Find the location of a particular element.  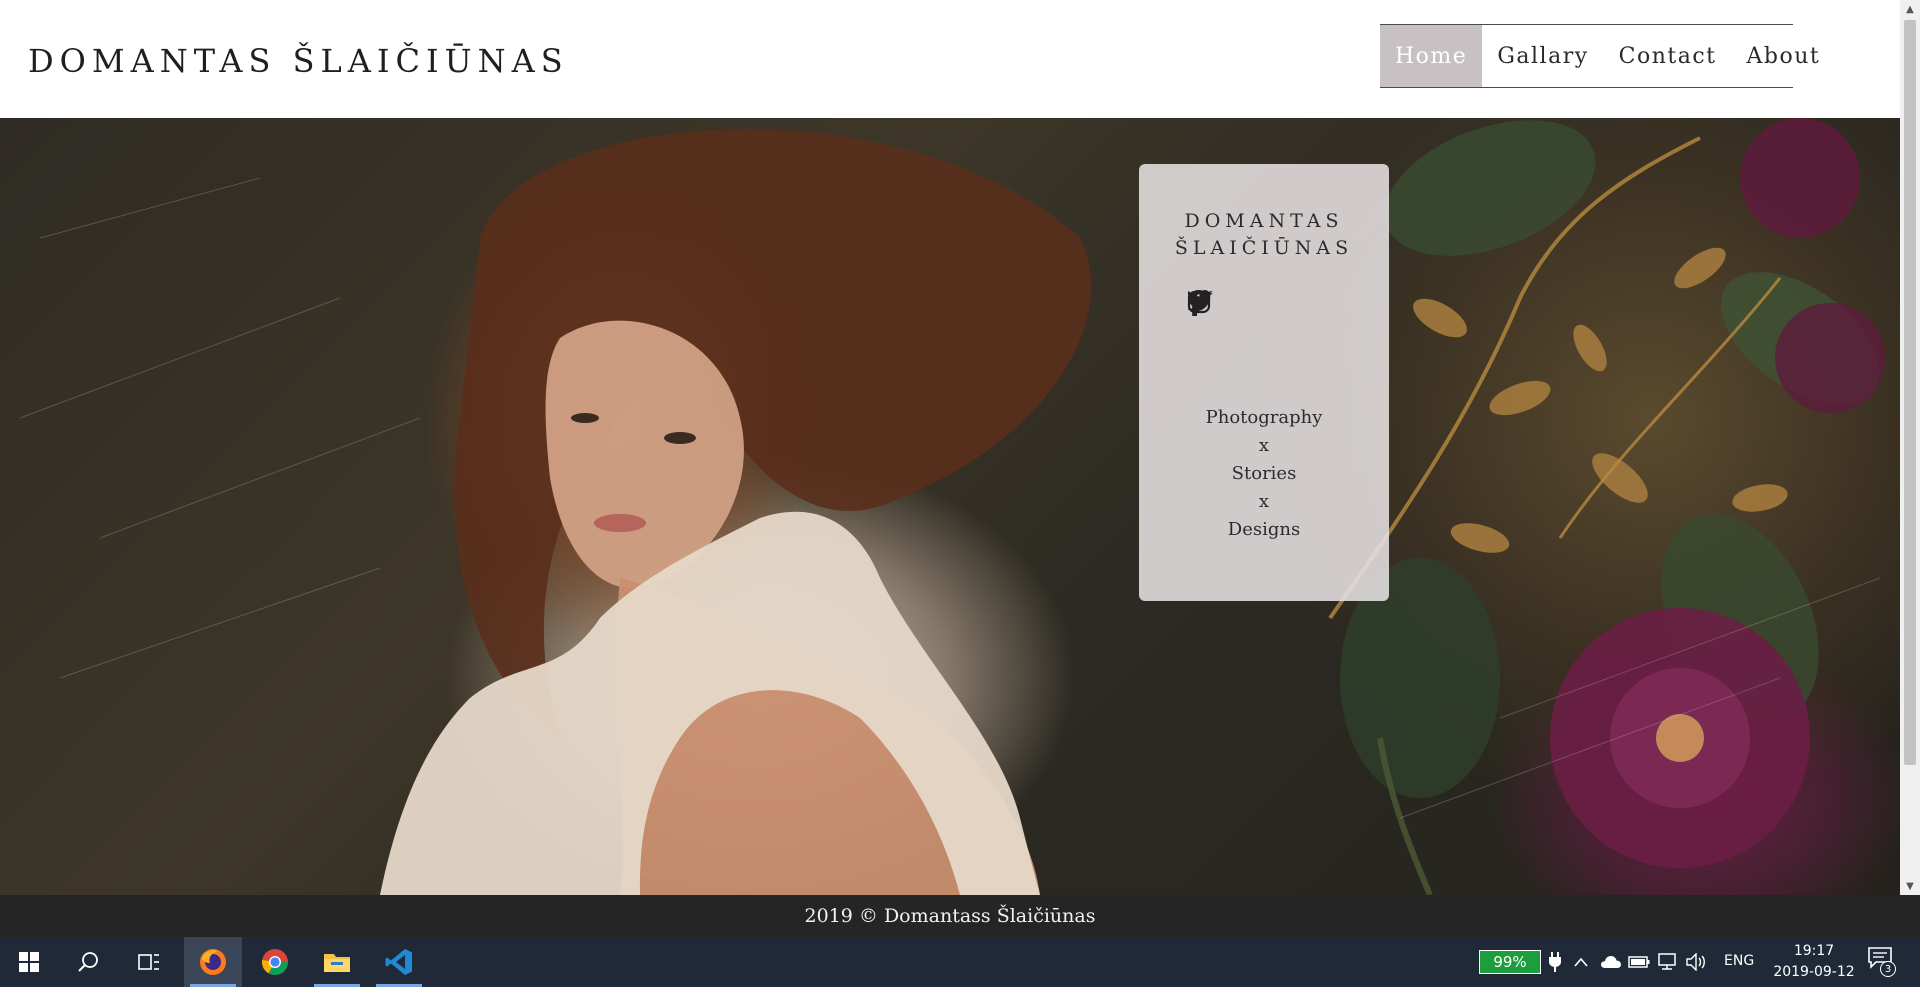

social-links is located at coordinates (1264, 306).